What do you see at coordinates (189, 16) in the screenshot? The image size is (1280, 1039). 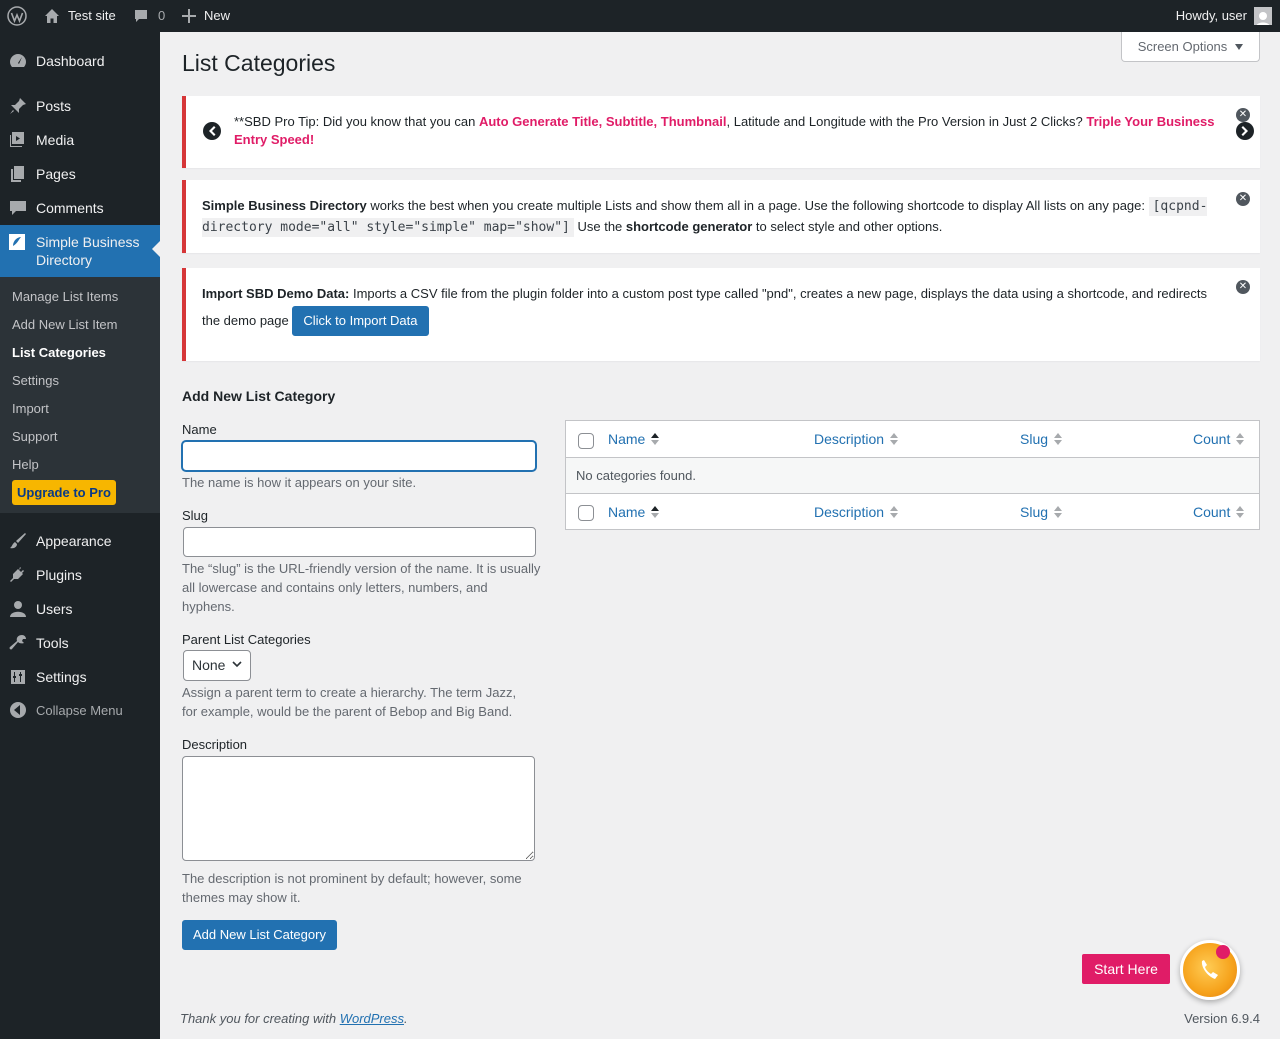 I see `plus-icon` at bounding box center [189, 16].